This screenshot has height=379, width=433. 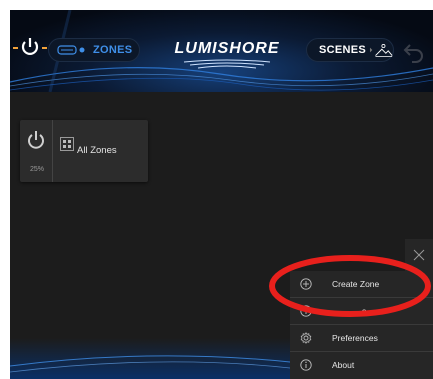 I want to click on master-power-button, so click(x=30, y=47).